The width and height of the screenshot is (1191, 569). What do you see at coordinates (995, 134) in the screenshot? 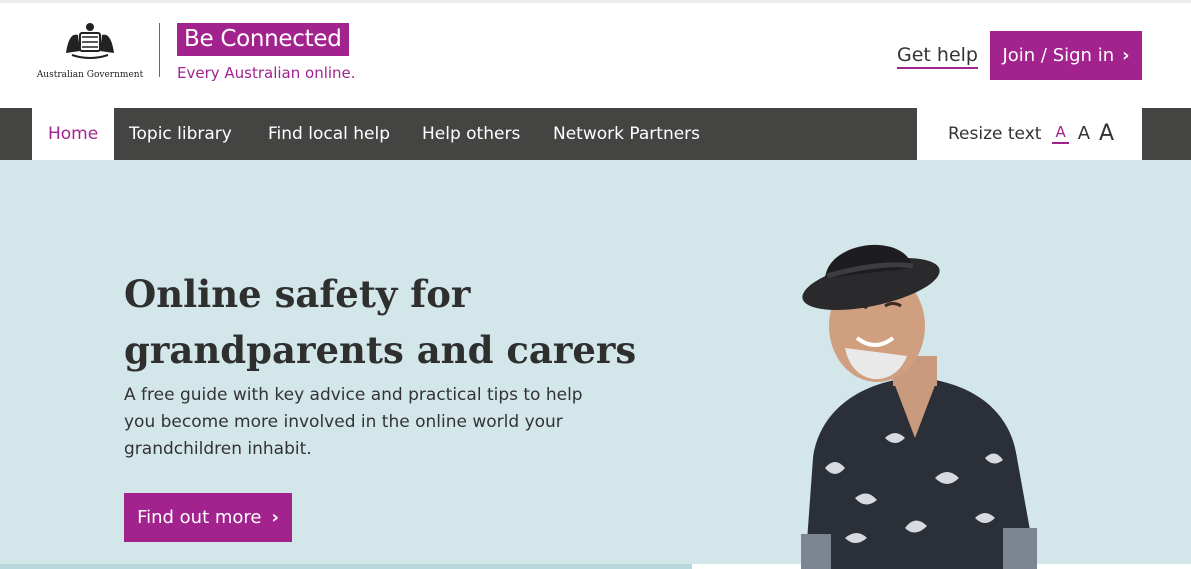
I see `resize-text-label: Resize text` at bounding box center [995, 134].